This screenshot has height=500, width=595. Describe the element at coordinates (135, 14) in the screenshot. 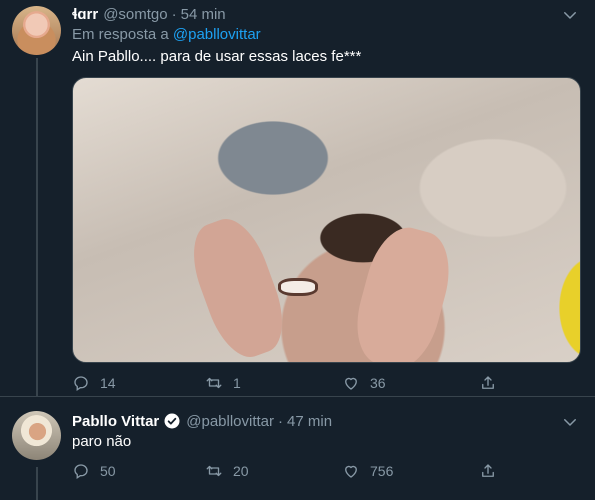

I see `user-handle: @somtgo` at that location.